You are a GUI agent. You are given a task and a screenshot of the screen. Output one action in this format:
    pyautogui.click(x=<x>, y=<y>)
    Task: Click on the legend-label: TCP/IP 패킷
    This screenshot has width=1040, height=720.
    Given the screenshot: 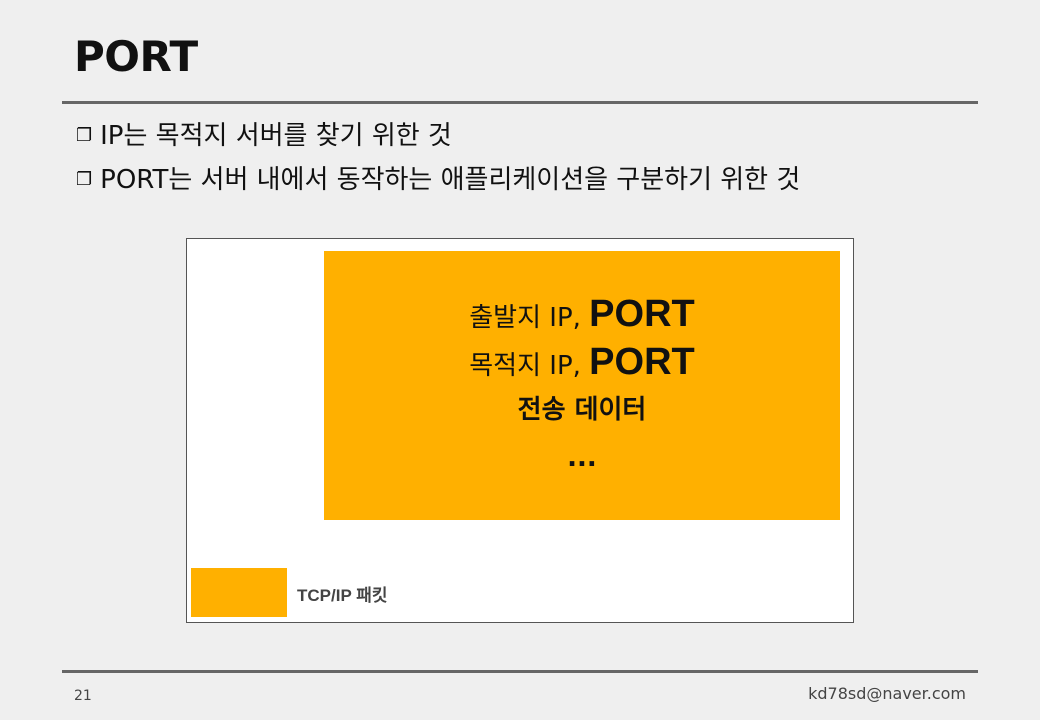 What is the action you would take?
    pyautogui.click(x=342, y=595)
    